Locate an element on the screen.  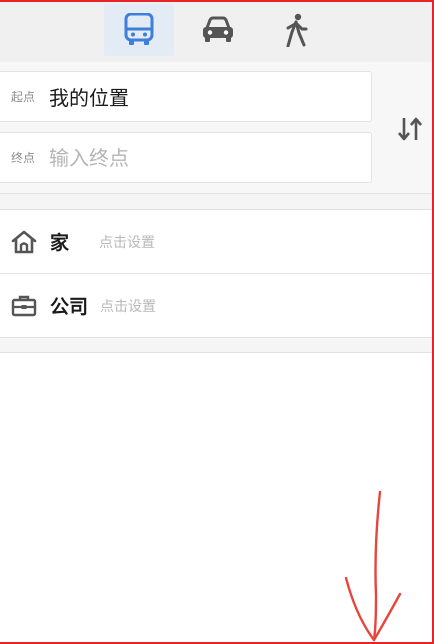
end-input is located at coordinates (199, 157).